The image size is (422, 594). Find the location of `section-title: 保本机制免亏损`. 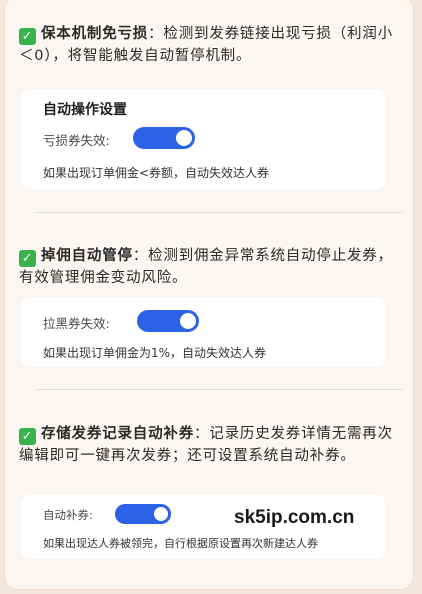

section-title: 保本机制免亏损 is located at coordinates (95, 34).